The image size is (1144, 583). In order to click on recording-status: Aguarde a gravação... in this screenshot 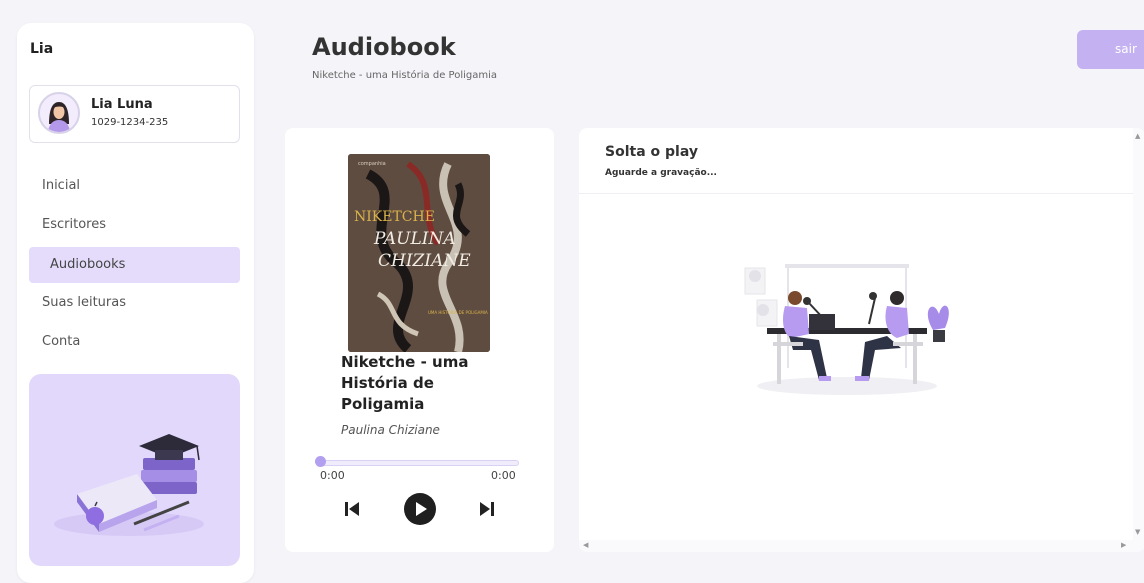, I will do `click(661, 173)`.